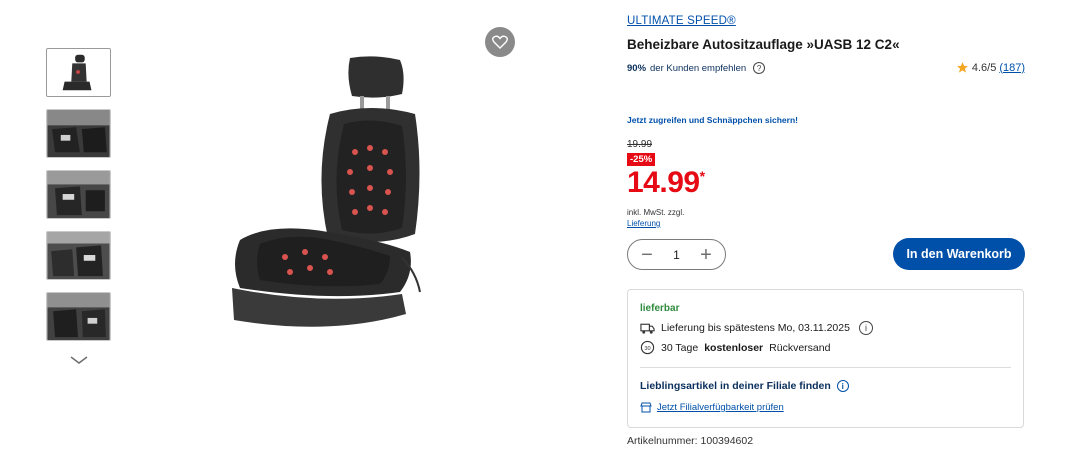  Describe the element at coordinates (825, 367) in the screenshot. I see `divider` at that location.